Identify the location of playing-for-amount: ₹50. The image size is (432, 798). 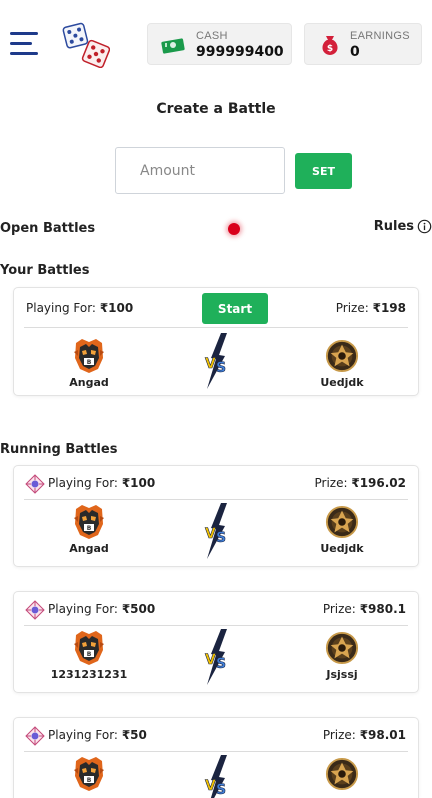
(134, 735).